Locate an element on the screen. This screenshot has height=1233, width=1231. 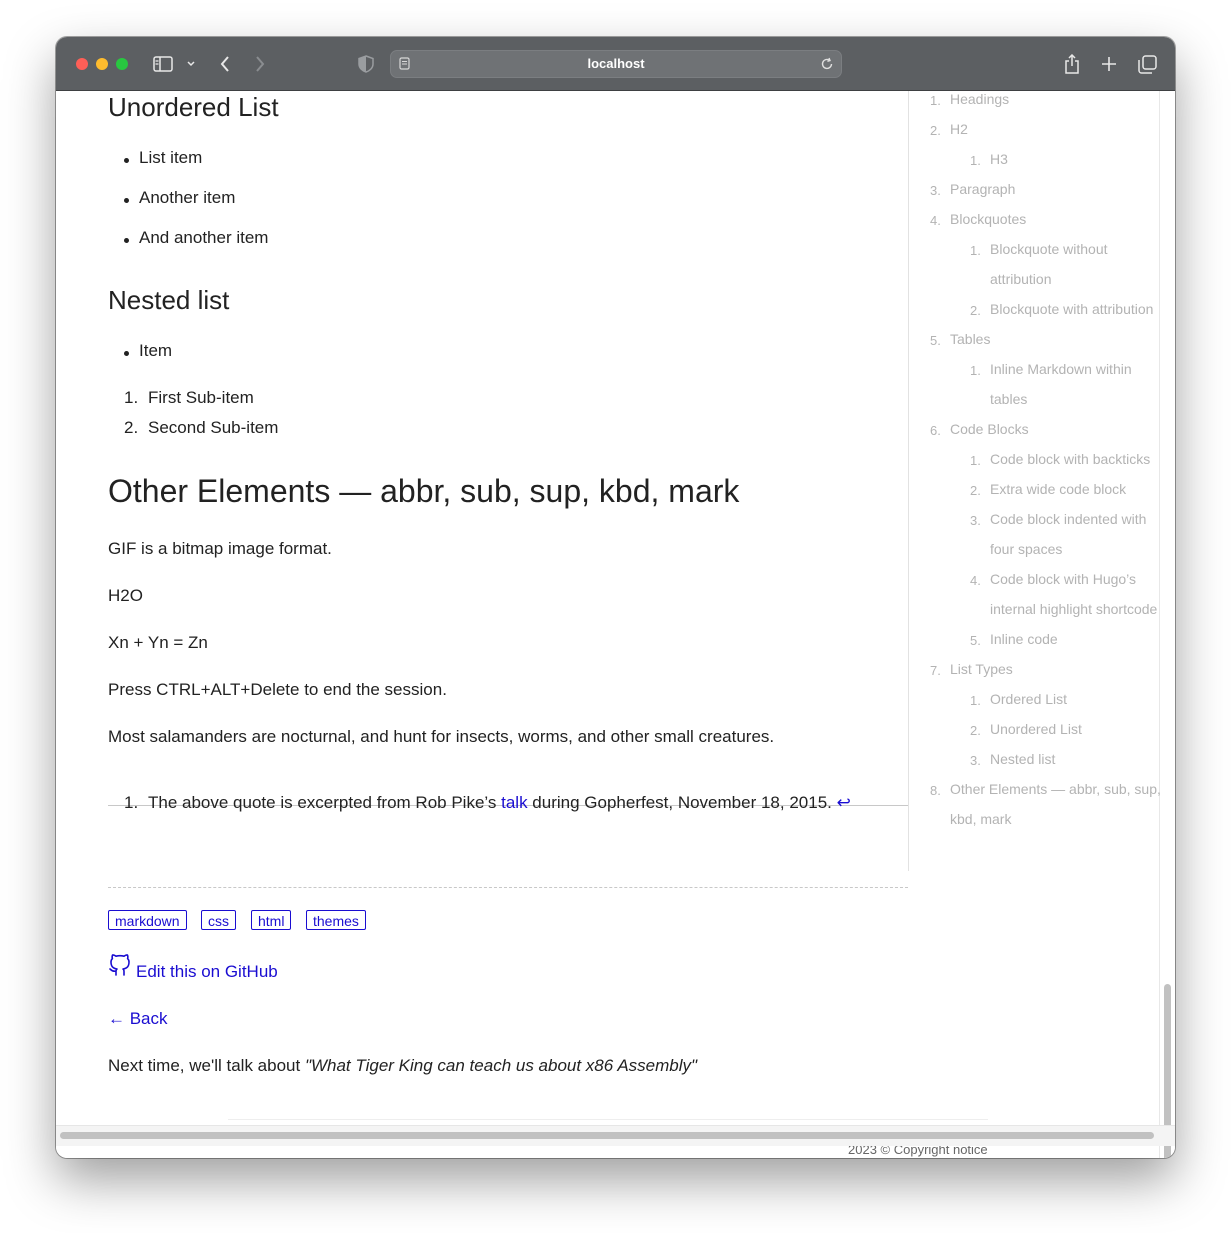
toc-item-number: 6. is located at coordinates (935, 430).